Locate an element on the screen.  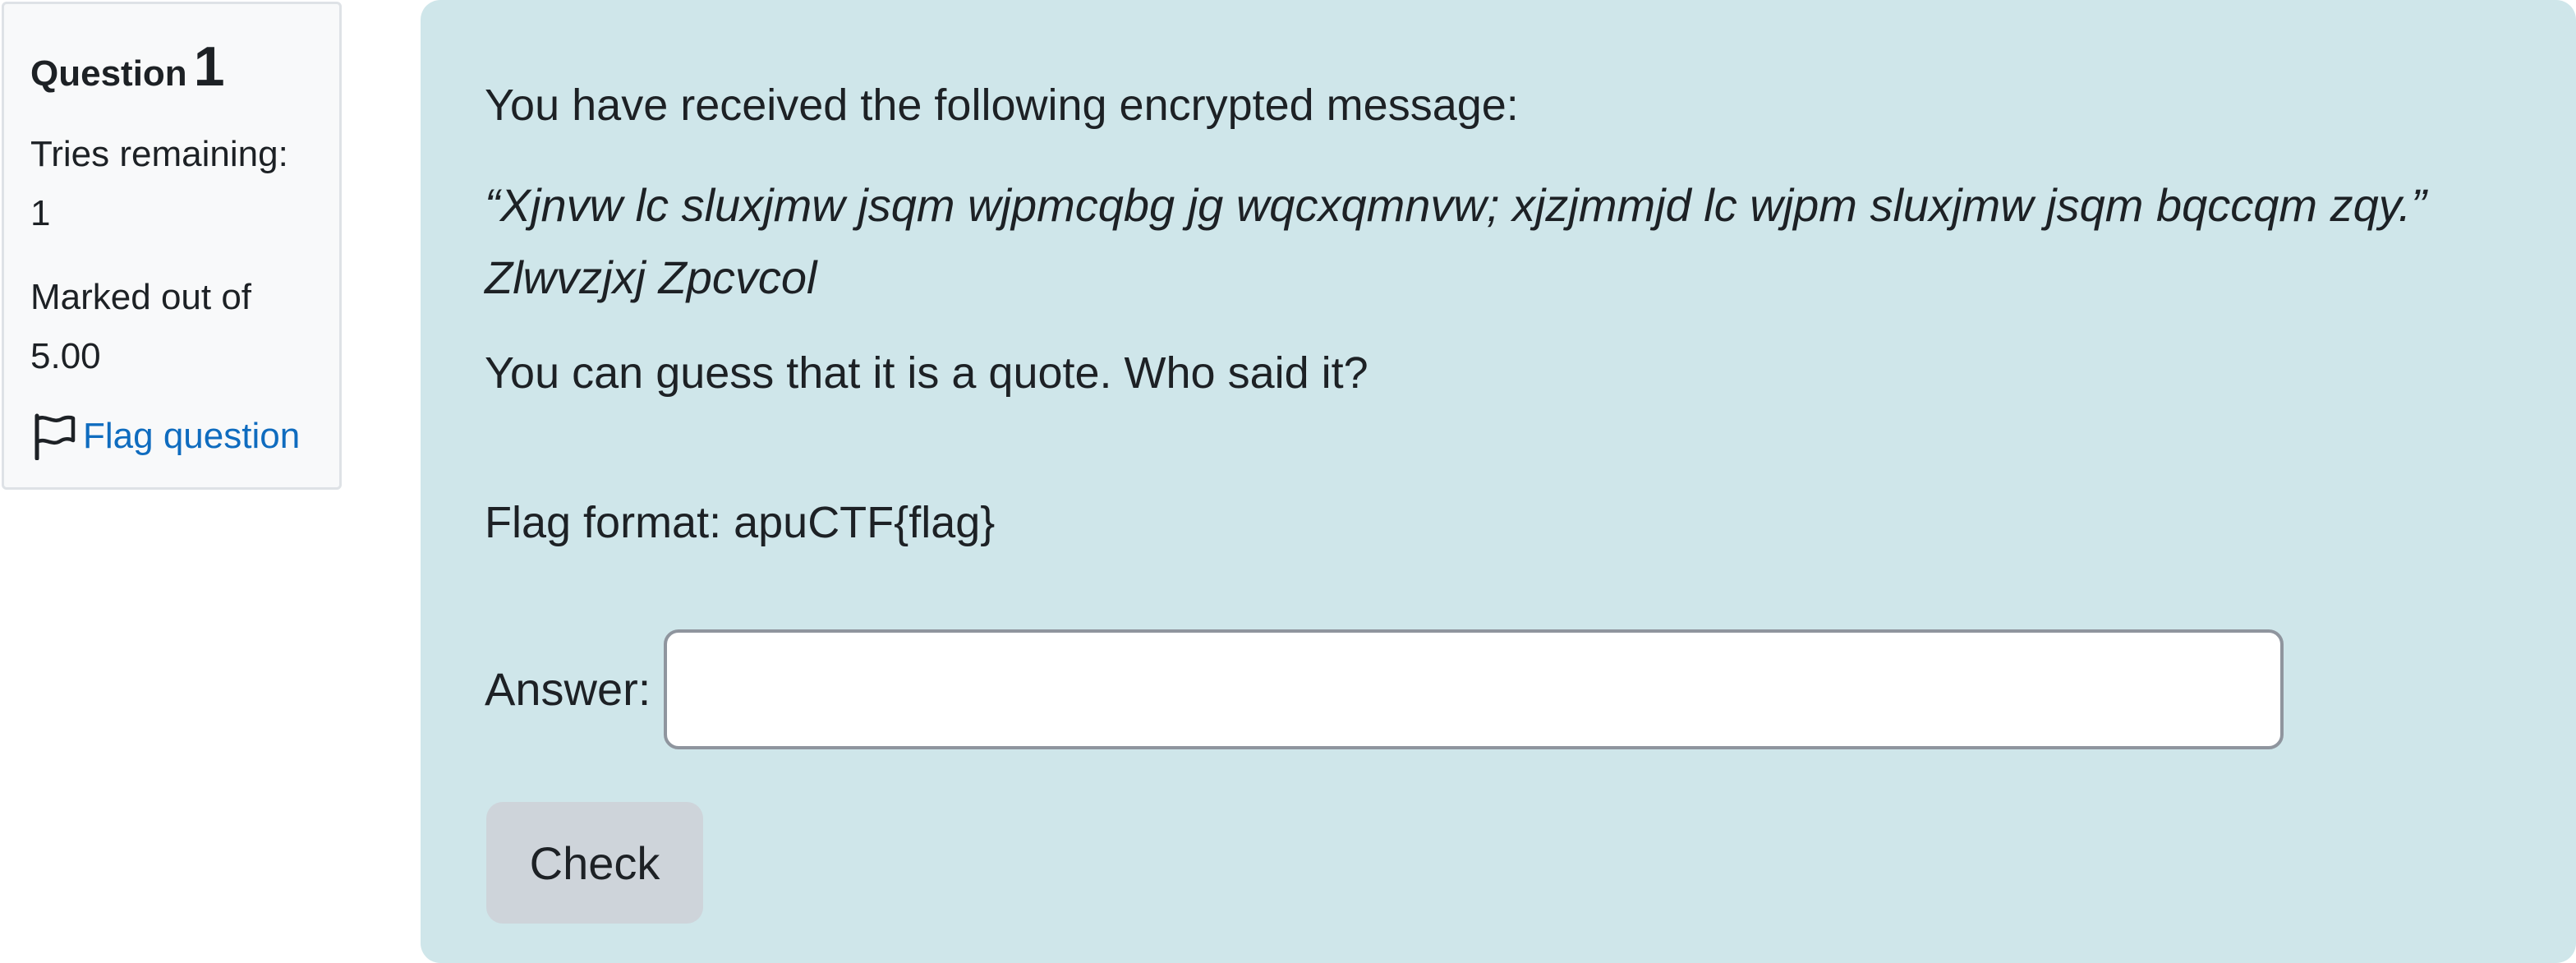
question-number-heading: Question 1 is located at coordinates (172, 70).